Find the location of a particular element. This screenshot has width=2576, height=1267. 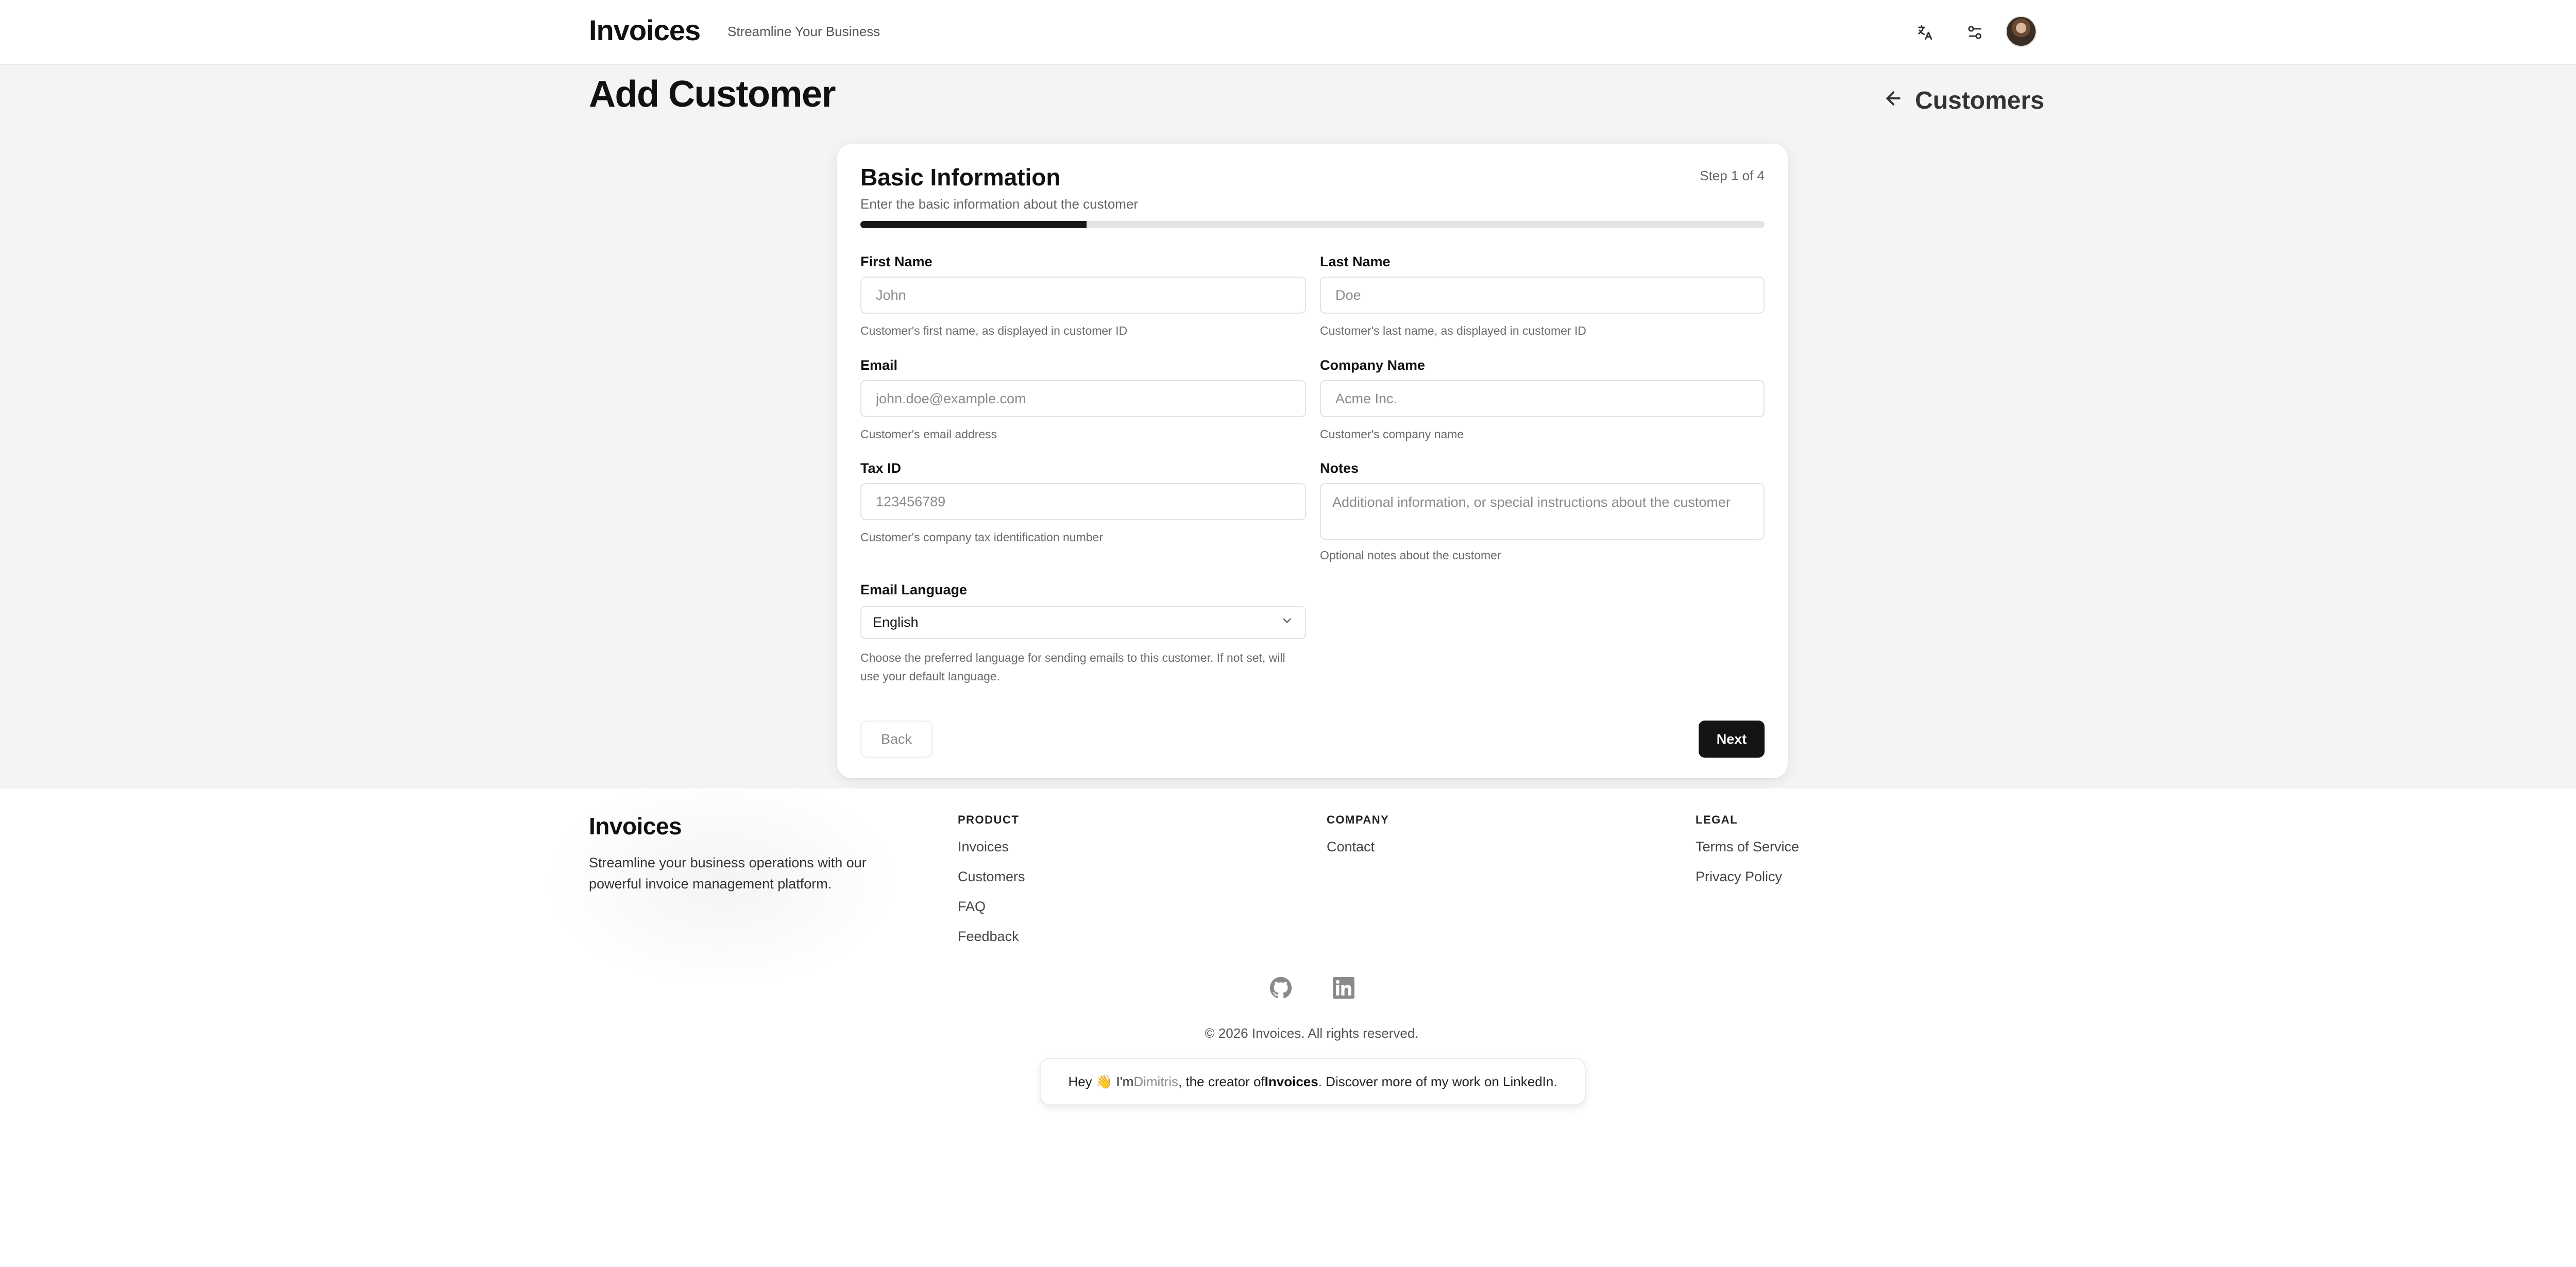

footer-link-invoices: Invoices is located at coordinates (984, 847).